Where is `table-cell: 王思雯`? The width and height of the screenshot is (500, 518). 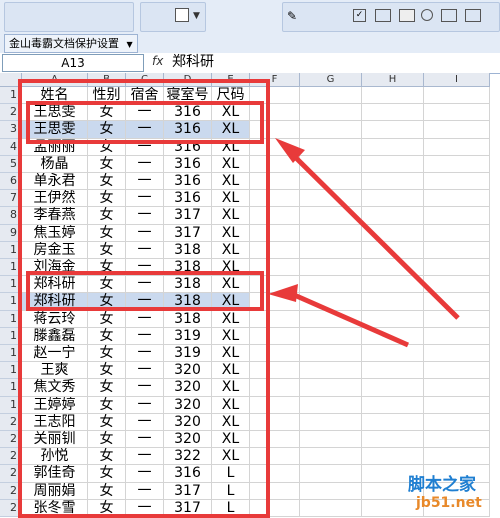
table-cell: 王思雯 is located at coordinates (55, 130).